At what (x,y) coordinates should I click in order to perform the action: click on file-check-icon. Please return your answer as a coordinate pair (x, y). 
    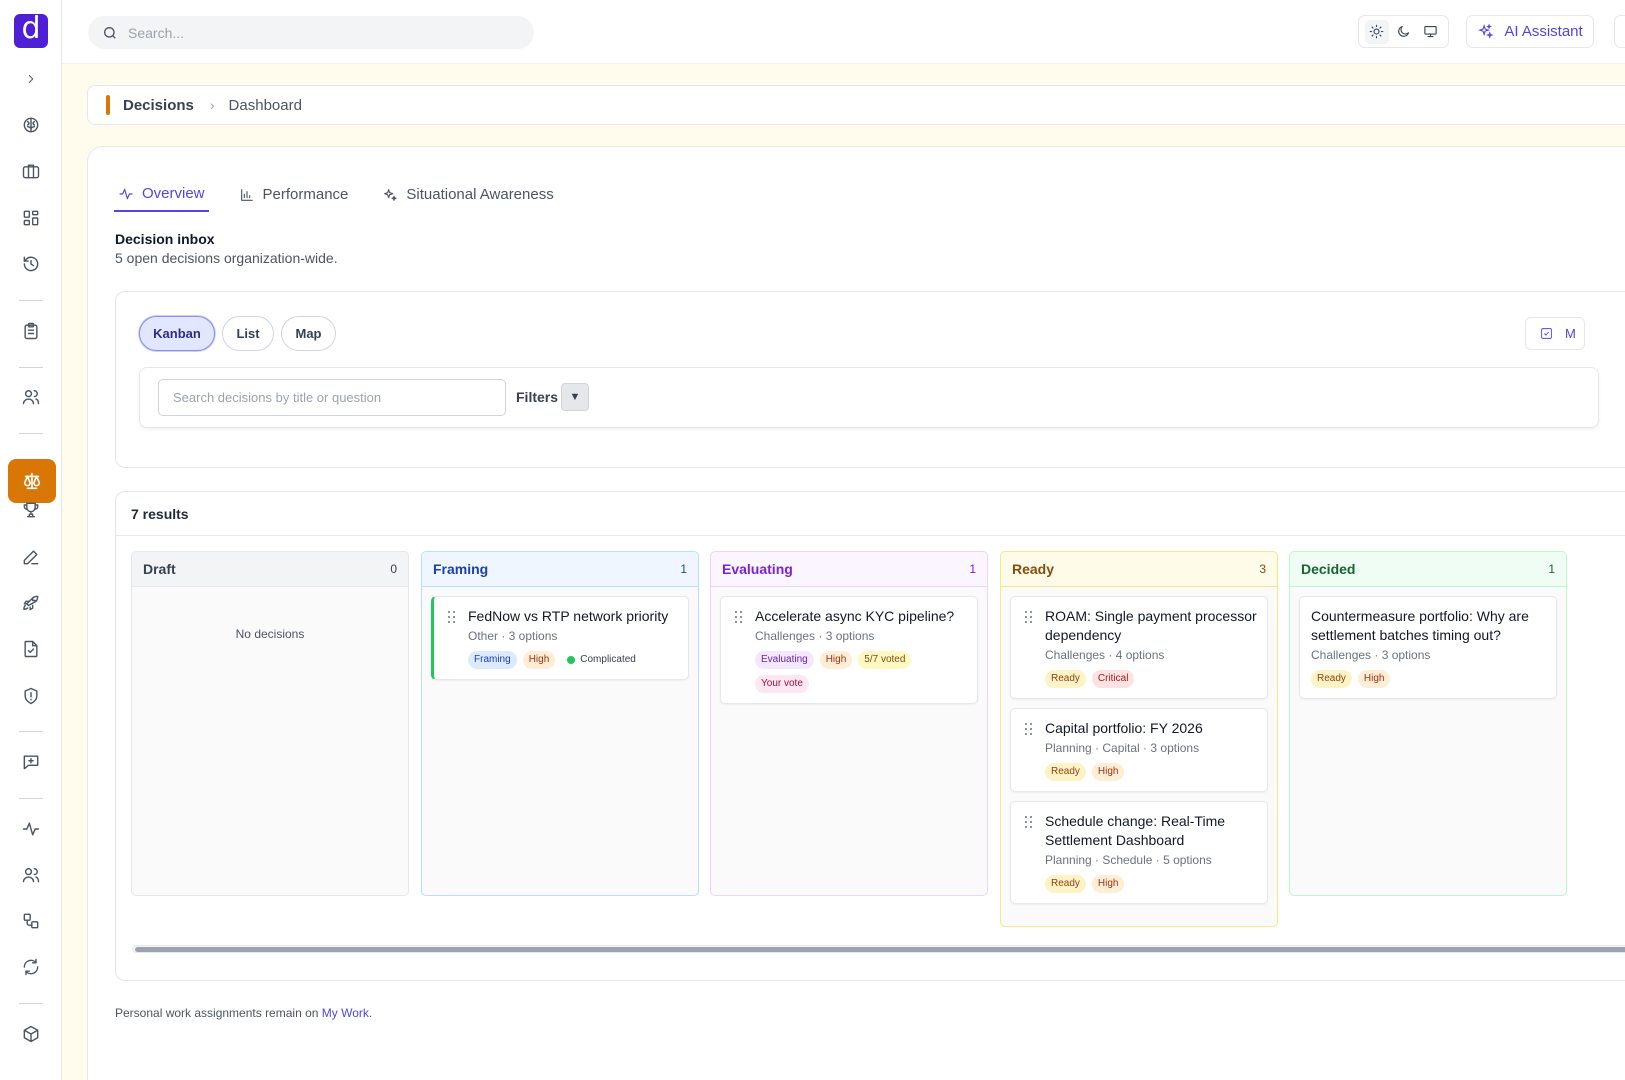
    Looking at the image, I should click on (31, 649).